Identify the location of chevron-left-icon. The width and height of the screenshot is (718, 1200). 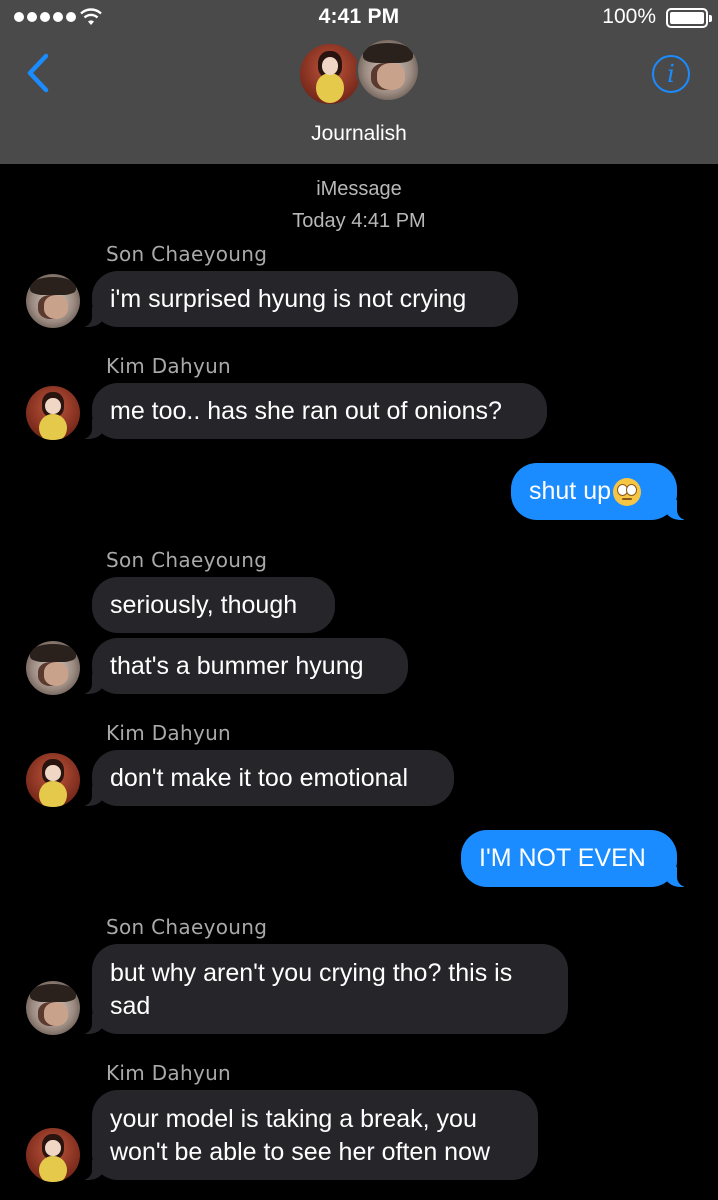
(38, 73).